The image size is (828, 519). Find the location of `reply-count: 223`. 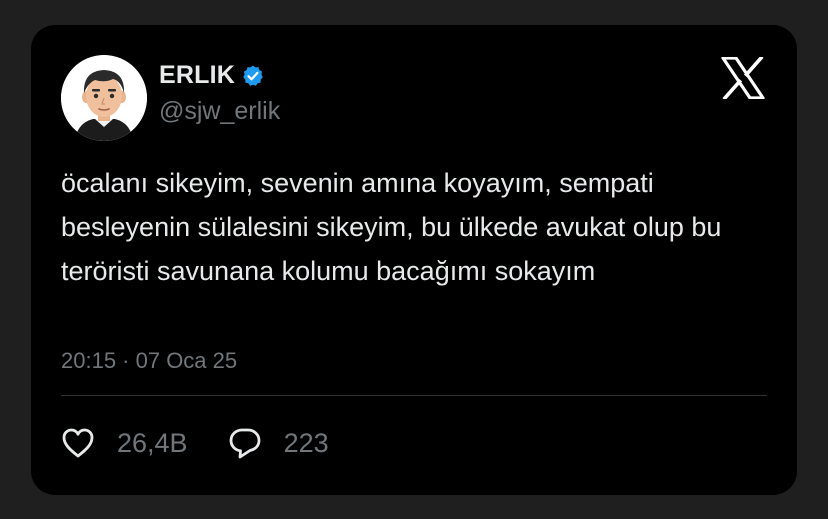

reply-count: 223 is located at coordinates (306, 442).